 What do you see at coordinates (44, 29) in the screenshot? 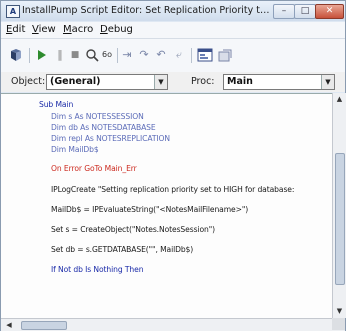
I see `menu-view: View` at bounding box center [44, 29].